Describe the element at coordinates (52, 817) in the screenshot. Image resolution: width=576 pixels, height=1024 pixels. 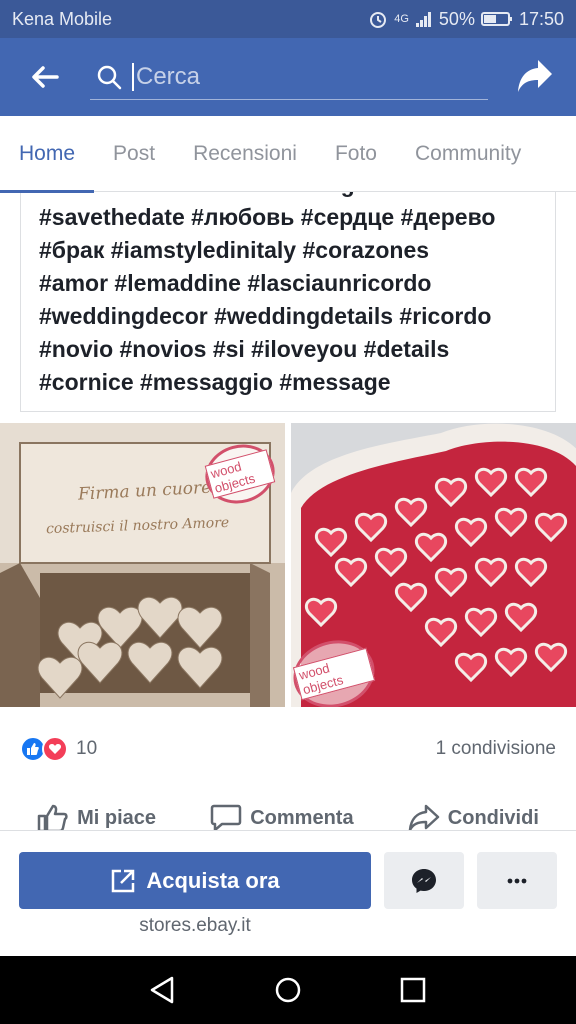
I see `thumbs-up-icon` at that location.